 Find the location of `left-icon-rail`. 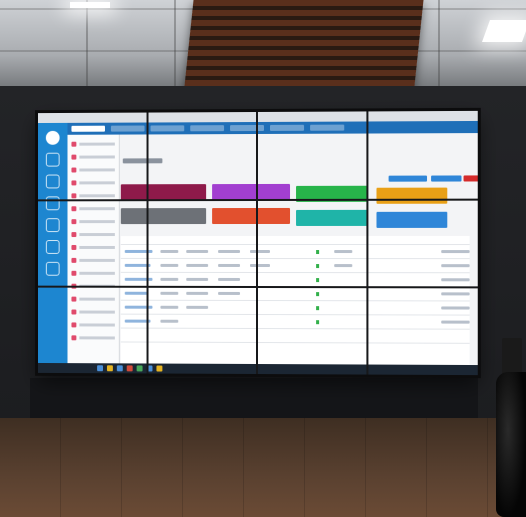

left-icon-rail is located at coordinates (53, 243).